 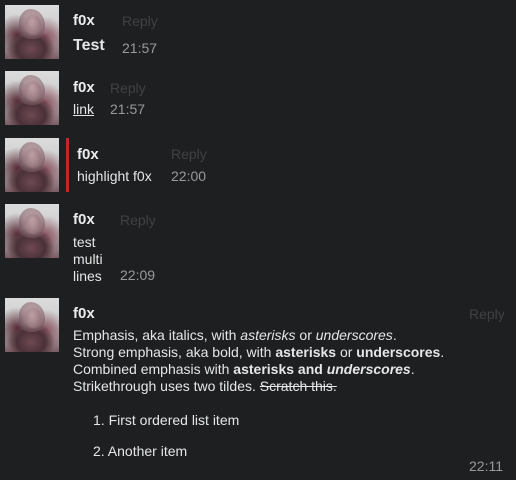 I want to click on message-text: highlight f0x, so click(x=114, y=176).